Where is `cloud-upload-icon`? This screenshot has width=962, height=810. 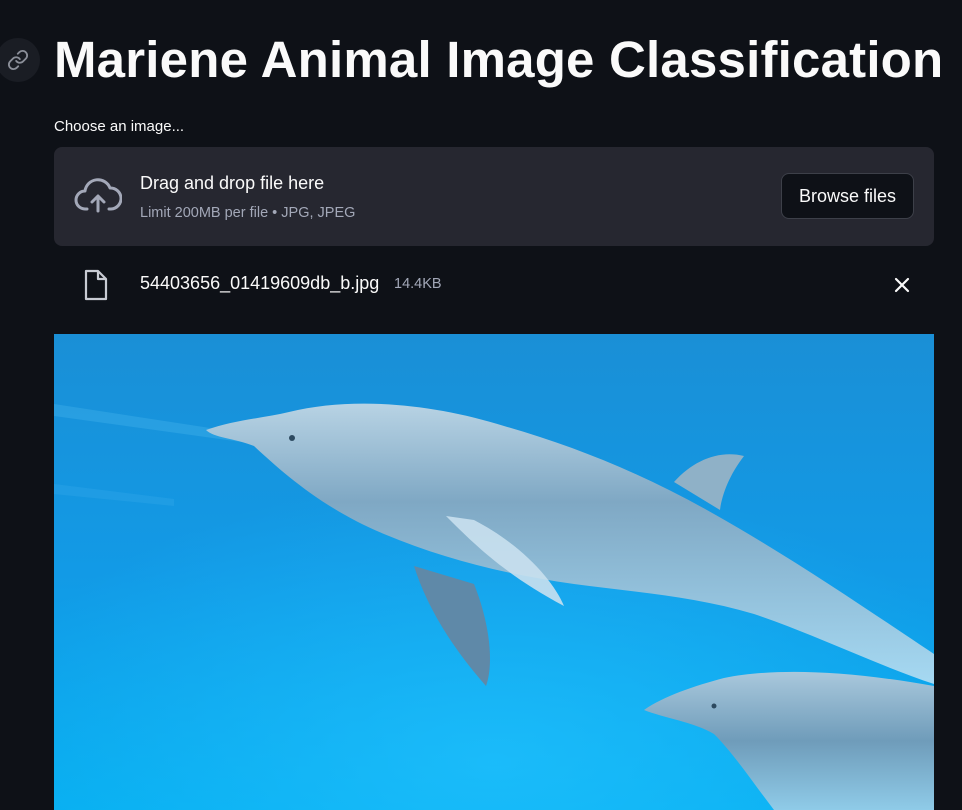
cloud-upload-icon is located at coordinates (98, 196).